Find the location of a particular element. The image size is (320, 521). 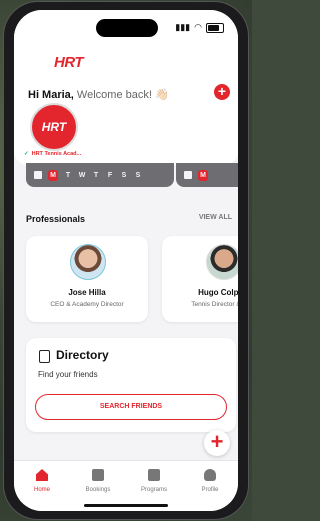

status-icons: ▮▮▮ ◠ is located at coordinates (199, 27).